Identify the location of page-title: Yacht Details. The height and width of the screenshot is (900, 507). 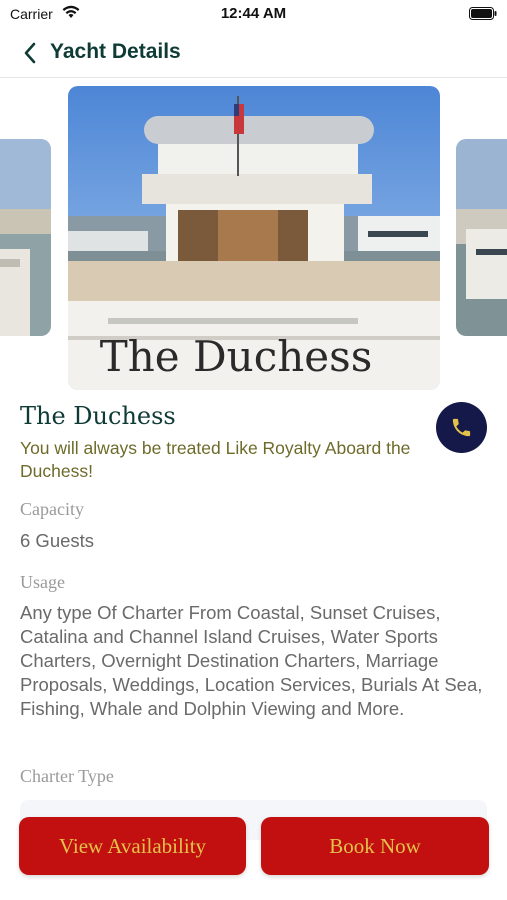
(115, 51).